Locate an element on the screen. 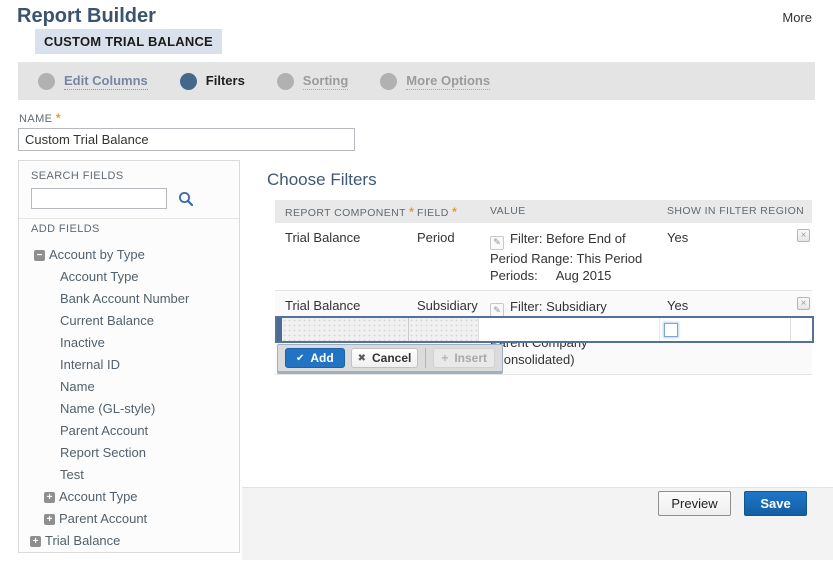  tree-item-current-balance: Current Balance is located at coordinates (129, 321).